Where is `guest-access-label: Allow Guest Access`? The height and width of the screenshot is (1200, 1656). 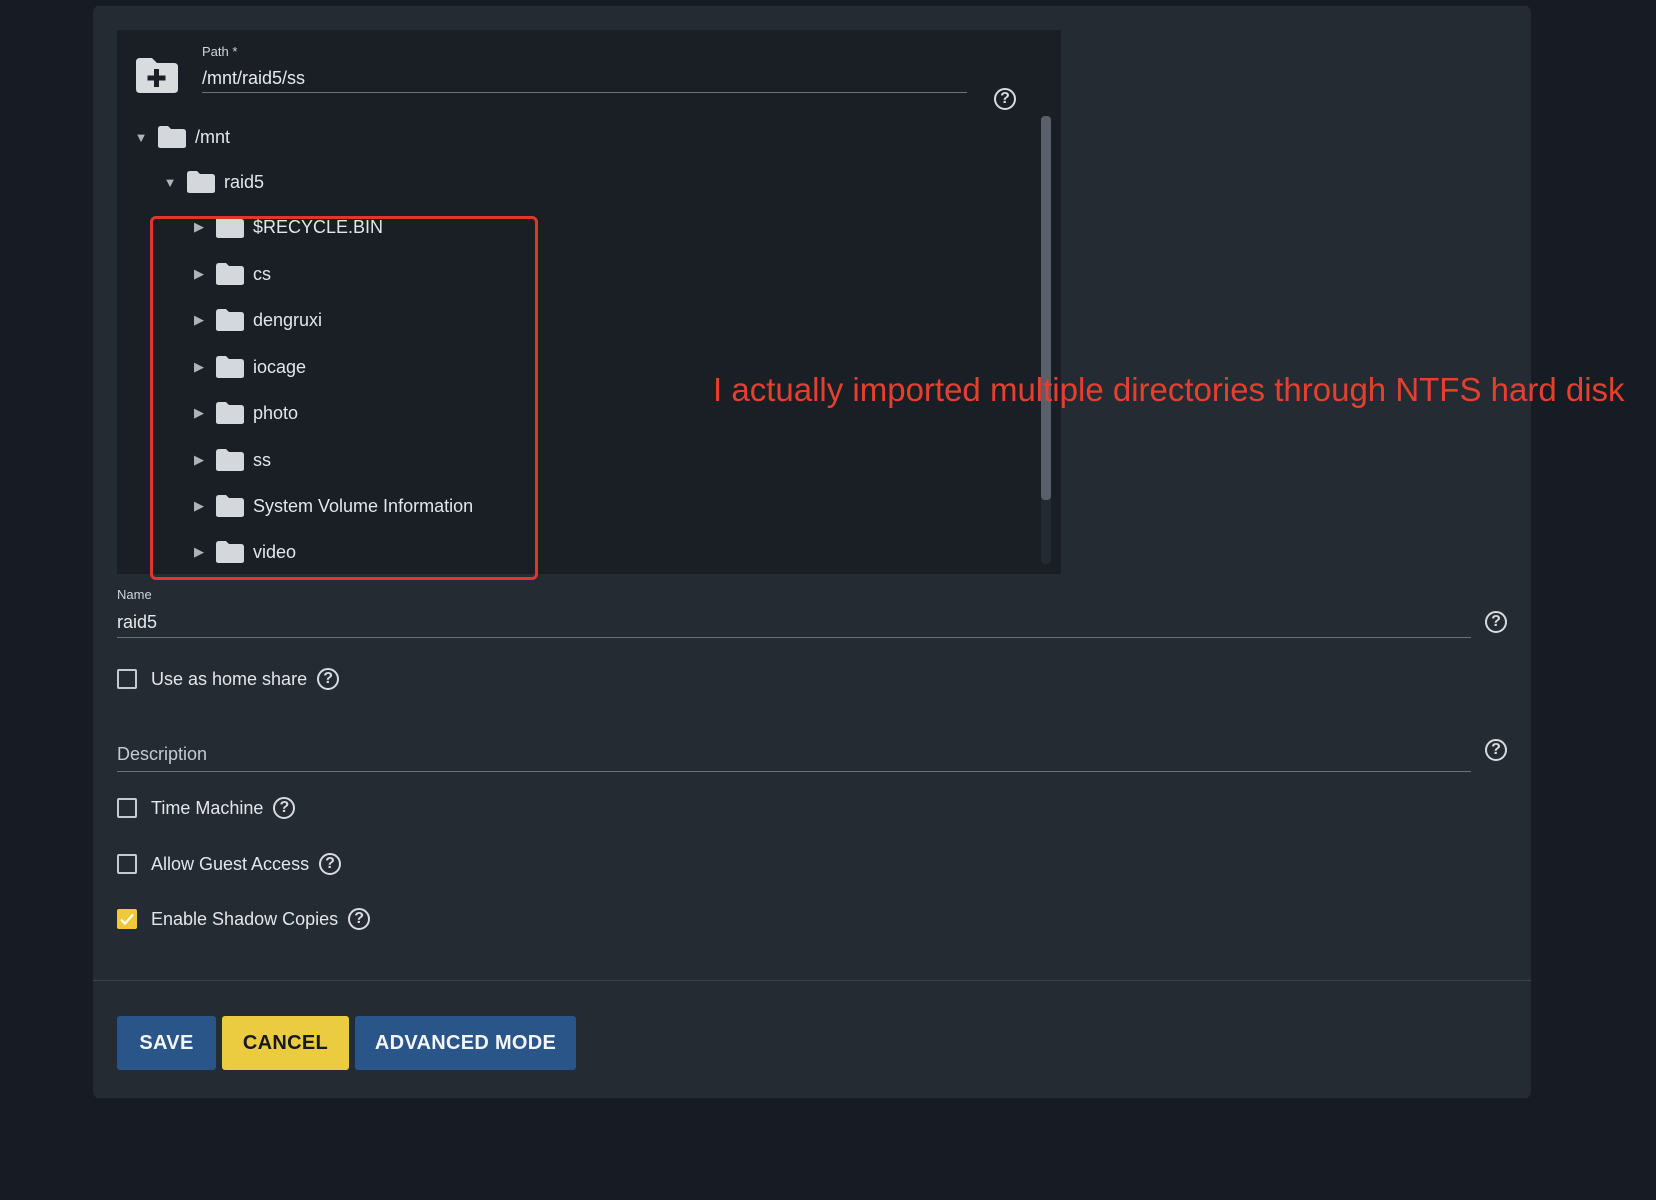
guest-access-label: Allow Guest Access is located at coordinates (230, 863).